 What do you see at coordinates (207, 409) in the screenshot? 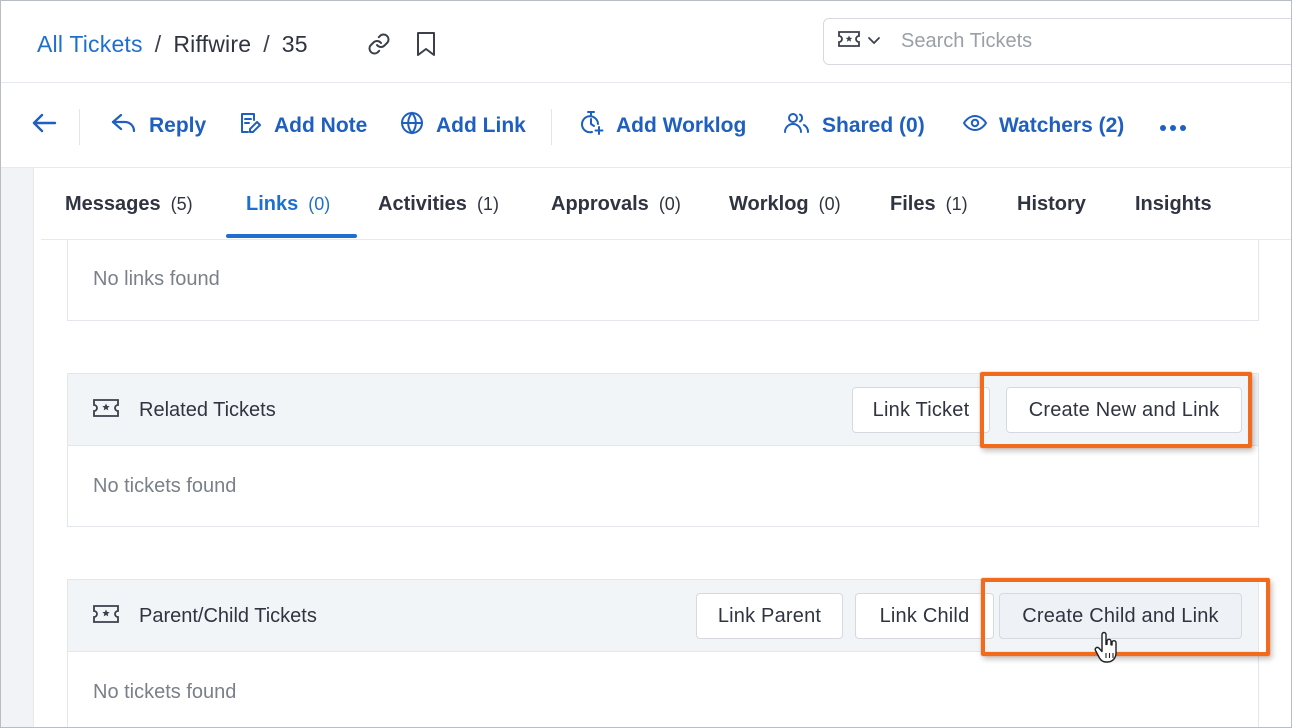
I see `related-tickets-title: Related Tickets` at bounding box center [207, 409].